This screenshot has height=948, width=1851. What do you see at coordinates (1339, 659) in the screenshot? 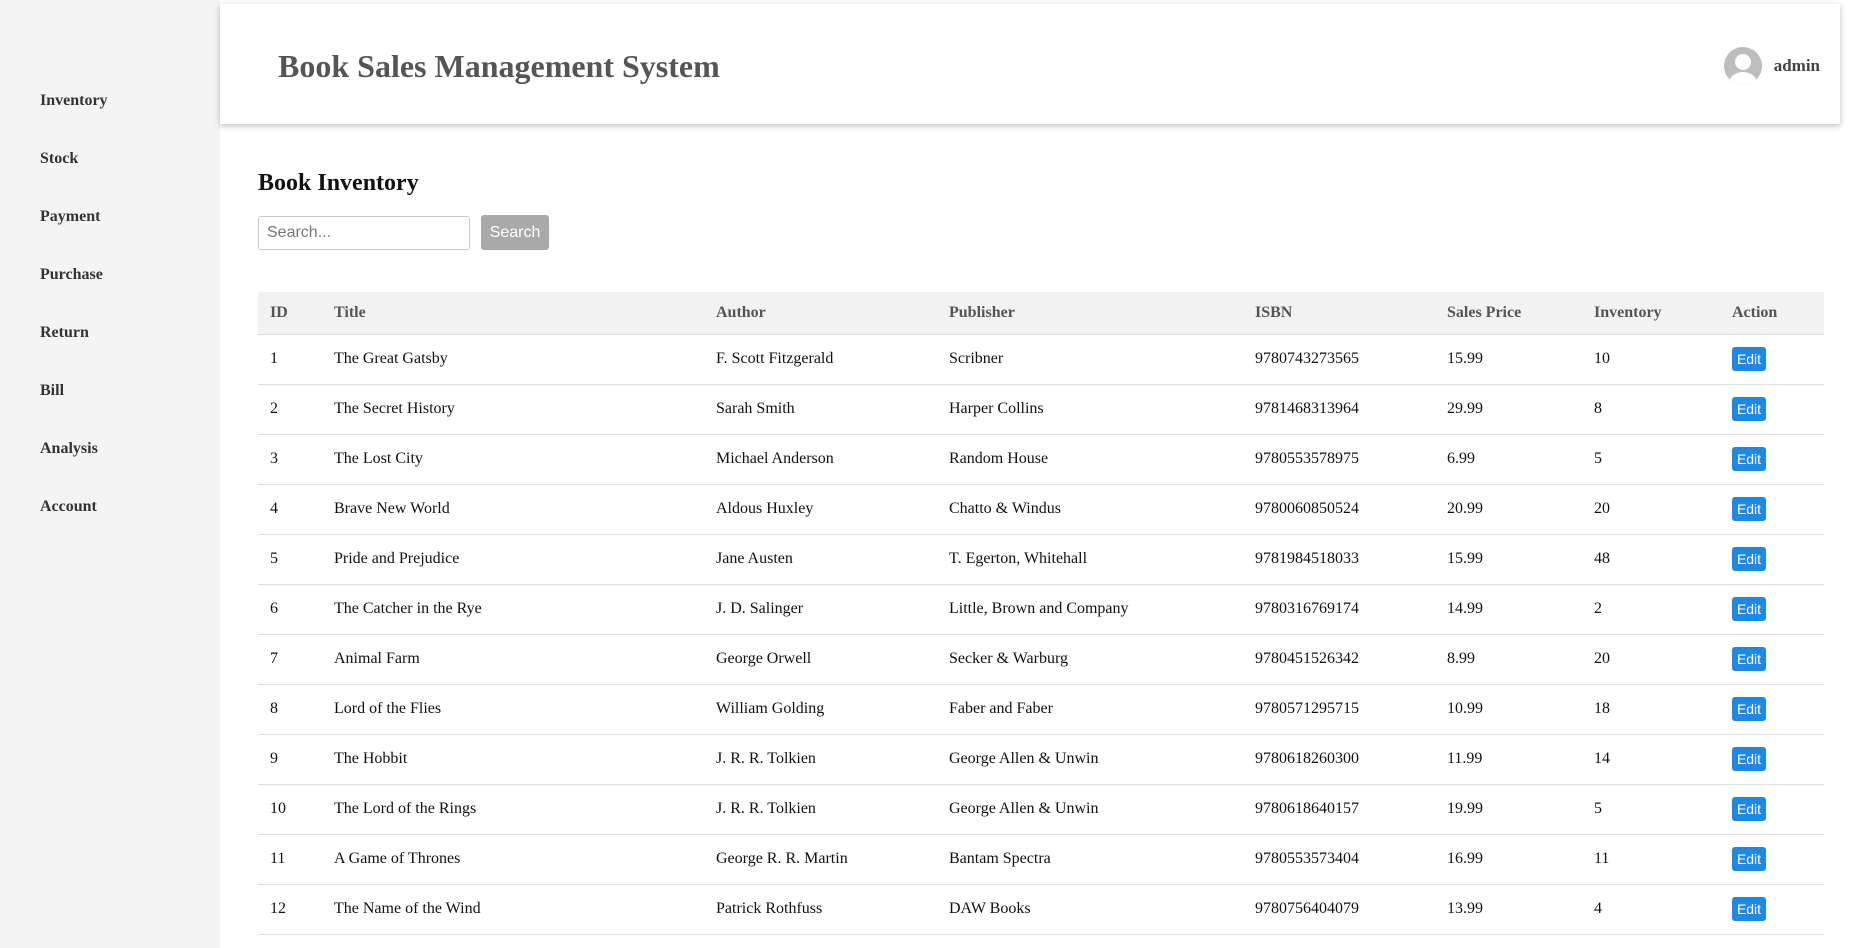
I see `cell-isbn: 9780451526342` at bounding box center [1339, 659].